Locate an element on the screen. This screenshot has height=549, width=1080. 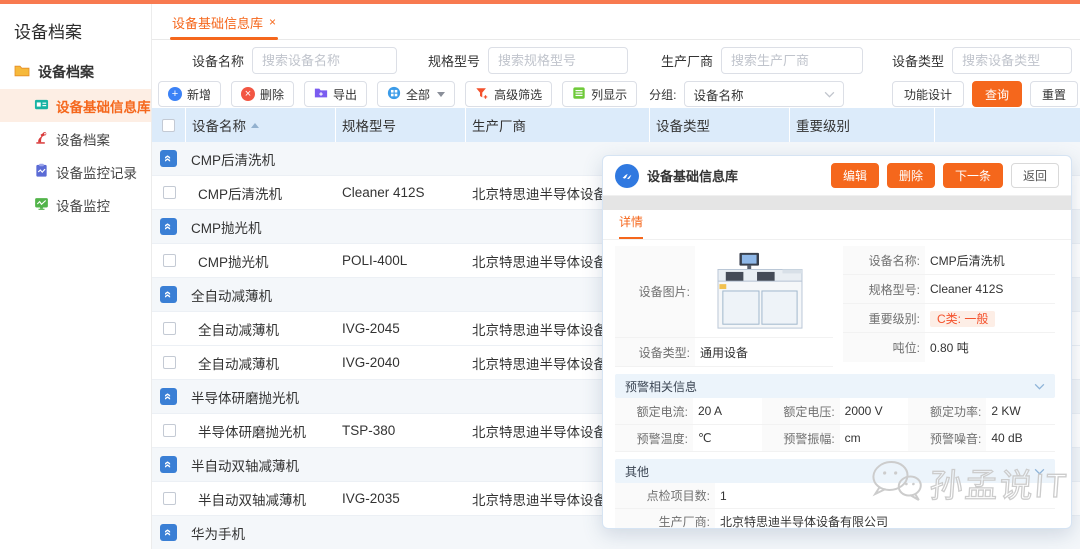
column-display-button: 列显示 is located at coordinates (600, 94).